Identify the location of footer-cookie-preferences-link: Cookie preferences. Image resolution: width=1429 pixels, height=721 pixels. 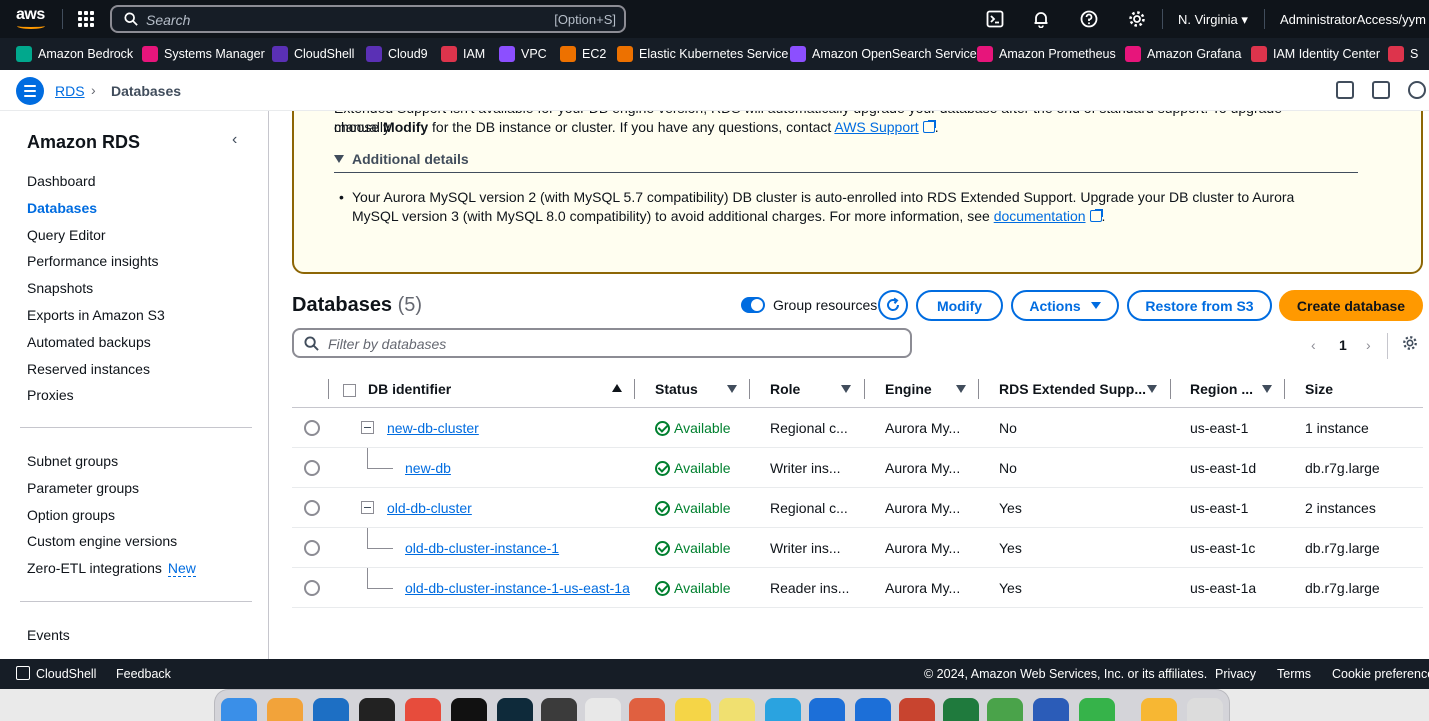
(1380, 674).